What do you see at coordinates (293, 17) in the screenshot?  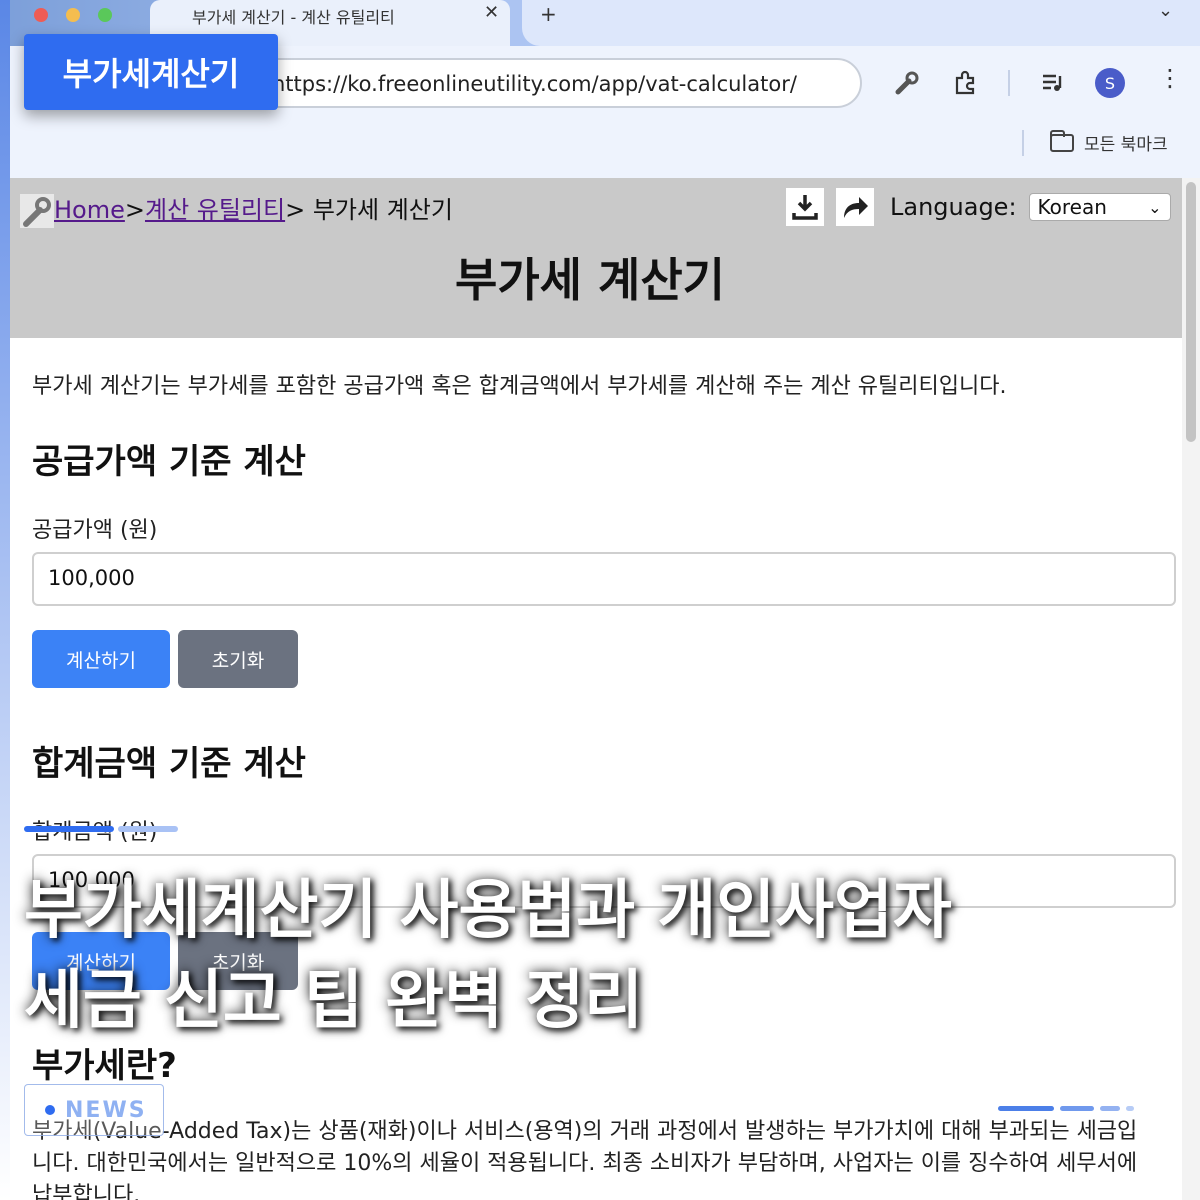 I see `tab-title: 부가세 계산기 - 계산 유틸리티` at bounding box center [293, 17].